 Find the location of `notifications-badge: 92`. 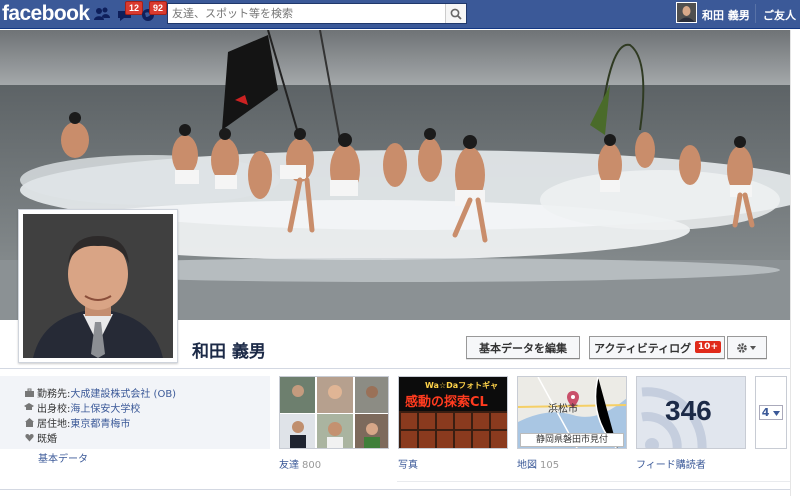

notifications-badge: 92 is located at coordinates (158, 8).